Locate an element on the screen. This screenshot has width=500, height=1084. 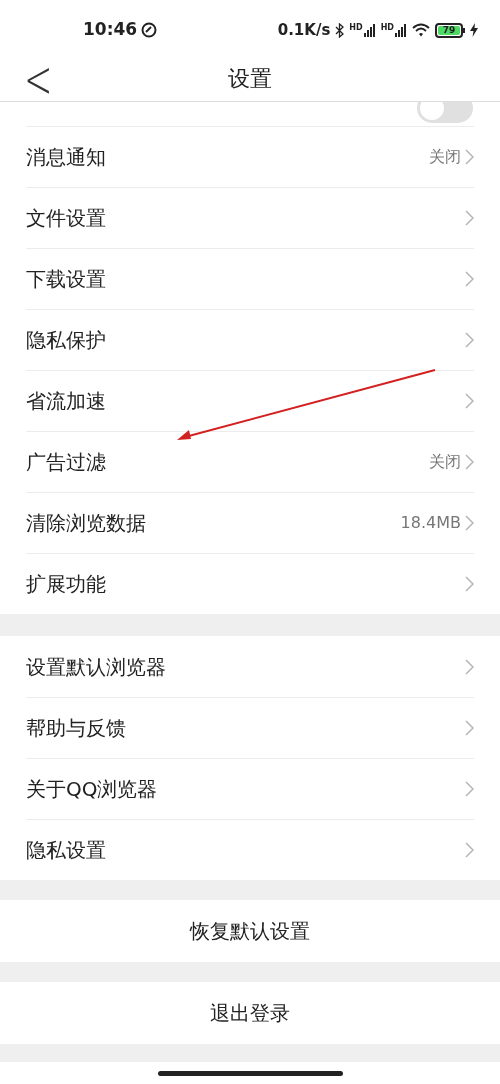
action-button: 恢复默认设置 is located at coordinates (250, 931).